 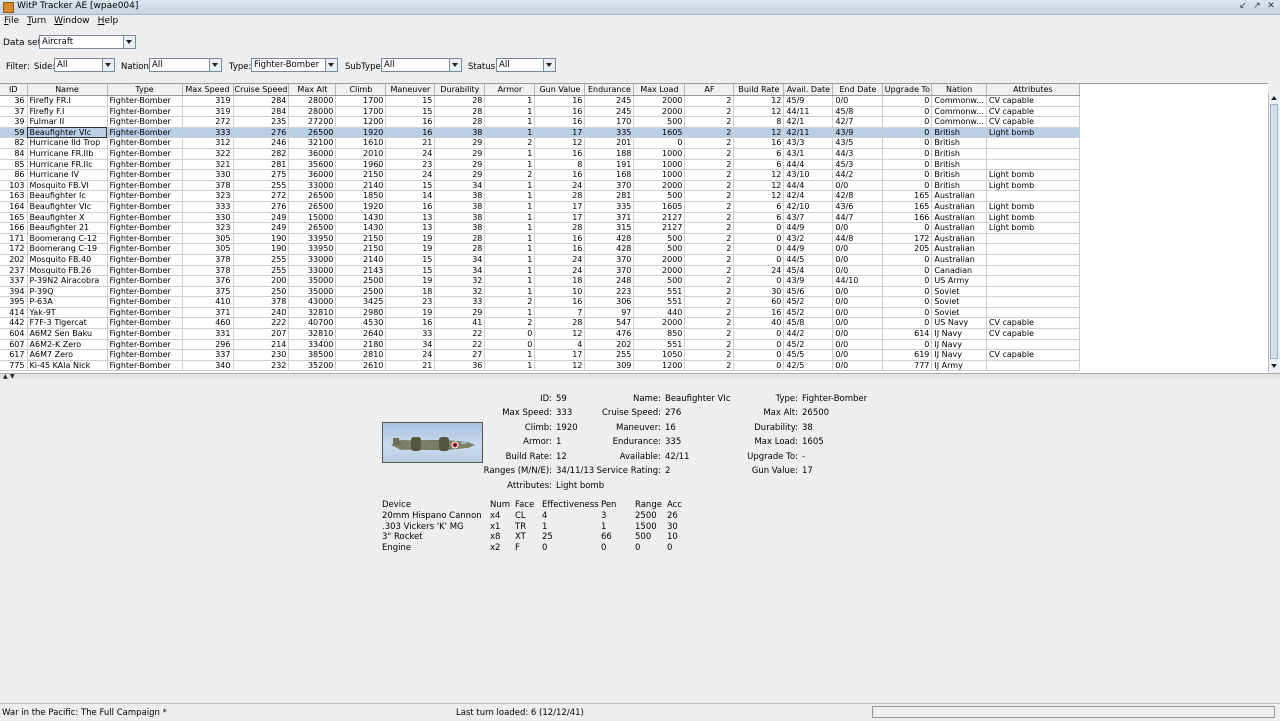 What do you see at coordinates (208, 249) in the screenshot?
I see `table-cell: 305` at bounding box center [208, 249].